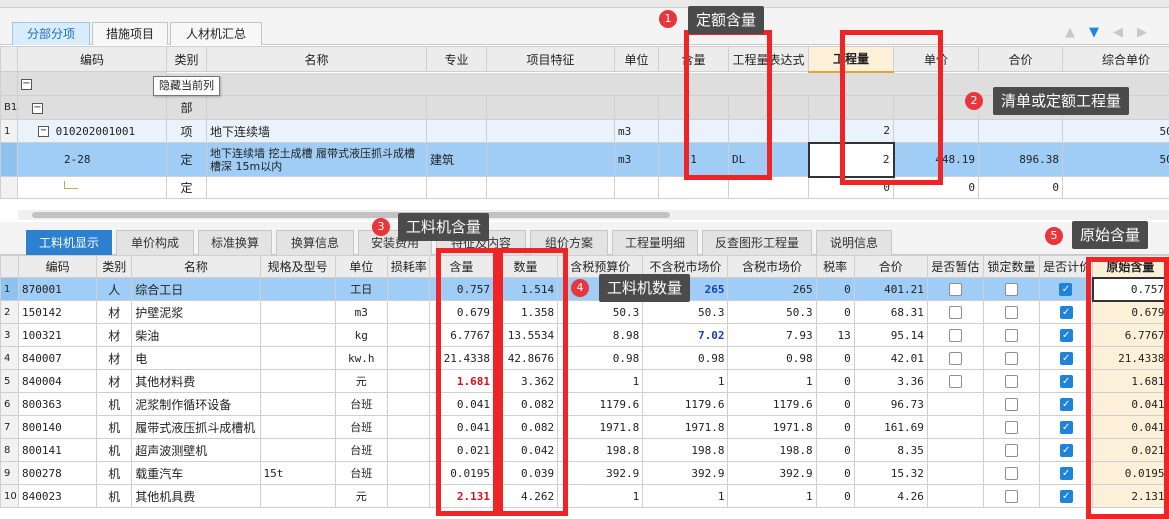 The width and height of the screenshot is (1169, 519). I want to click on total-cell: 95.14, so click(890, 335).